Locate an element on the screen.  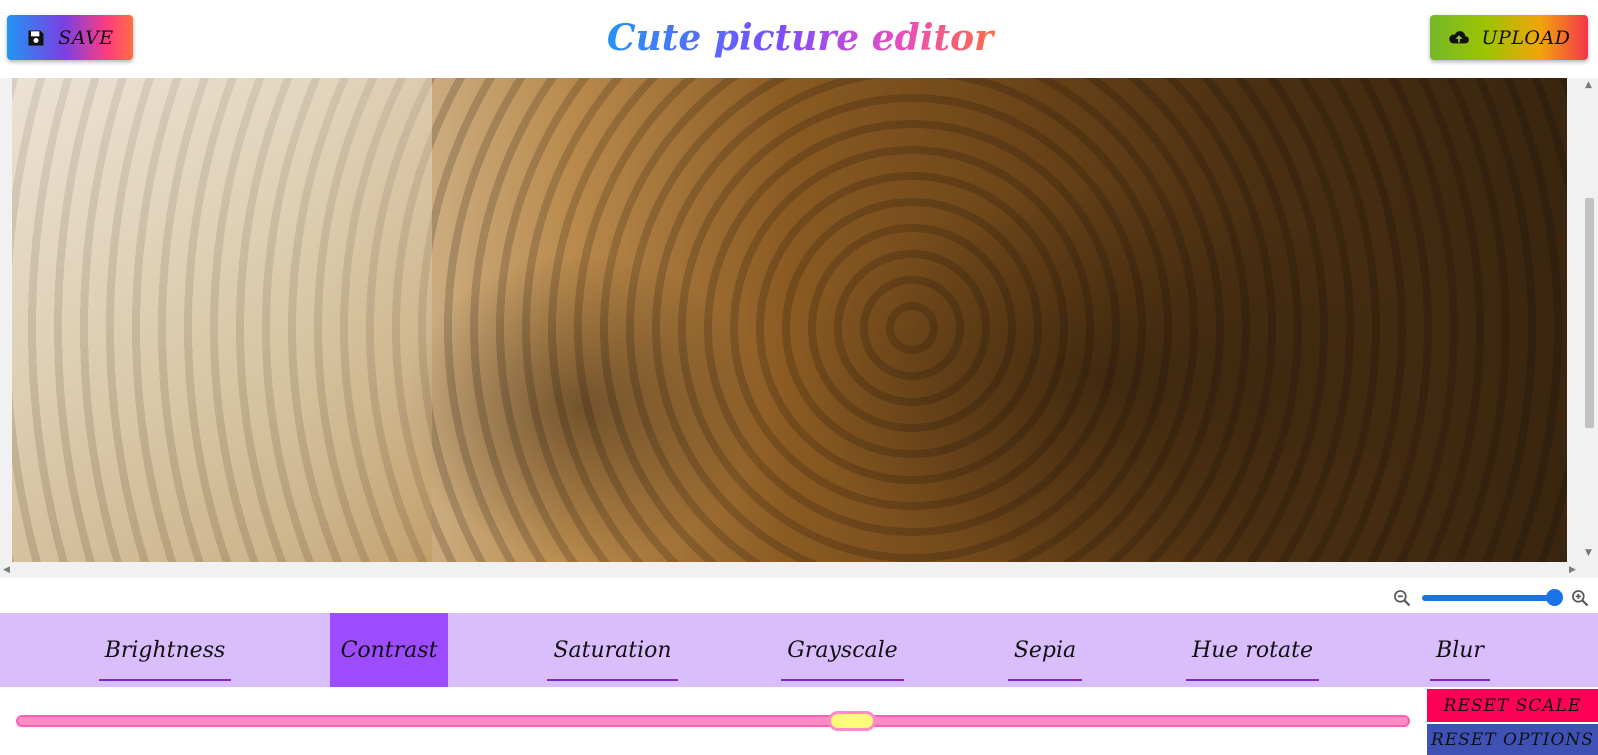
tab-grayscale: Grayscale is located at coordinates (842, 650).